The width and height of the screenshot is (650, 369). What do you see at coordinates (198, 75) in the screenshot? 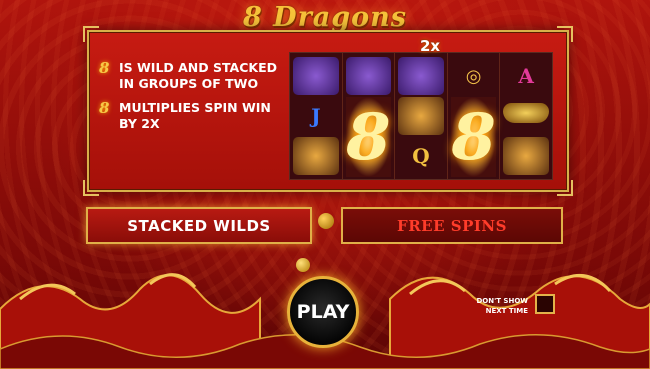
I see `wild-rule-text: IS WILD AND STACKED IN GROUPS OF TWO` at bounding box center [198, 75].